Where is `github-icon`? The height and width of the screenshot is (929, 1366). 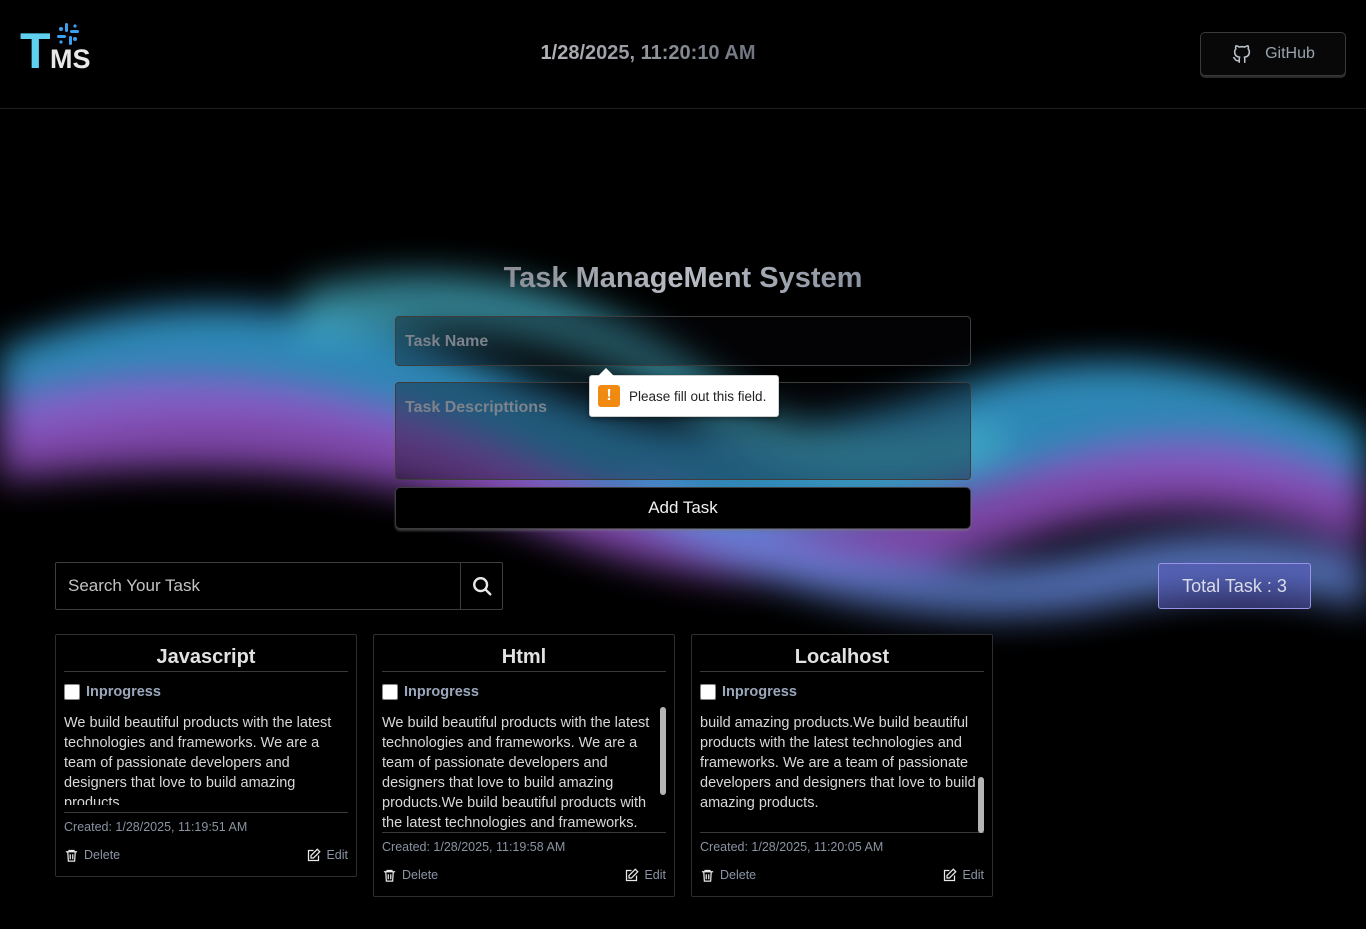 github-icon is located at coordinates (1242, 54).